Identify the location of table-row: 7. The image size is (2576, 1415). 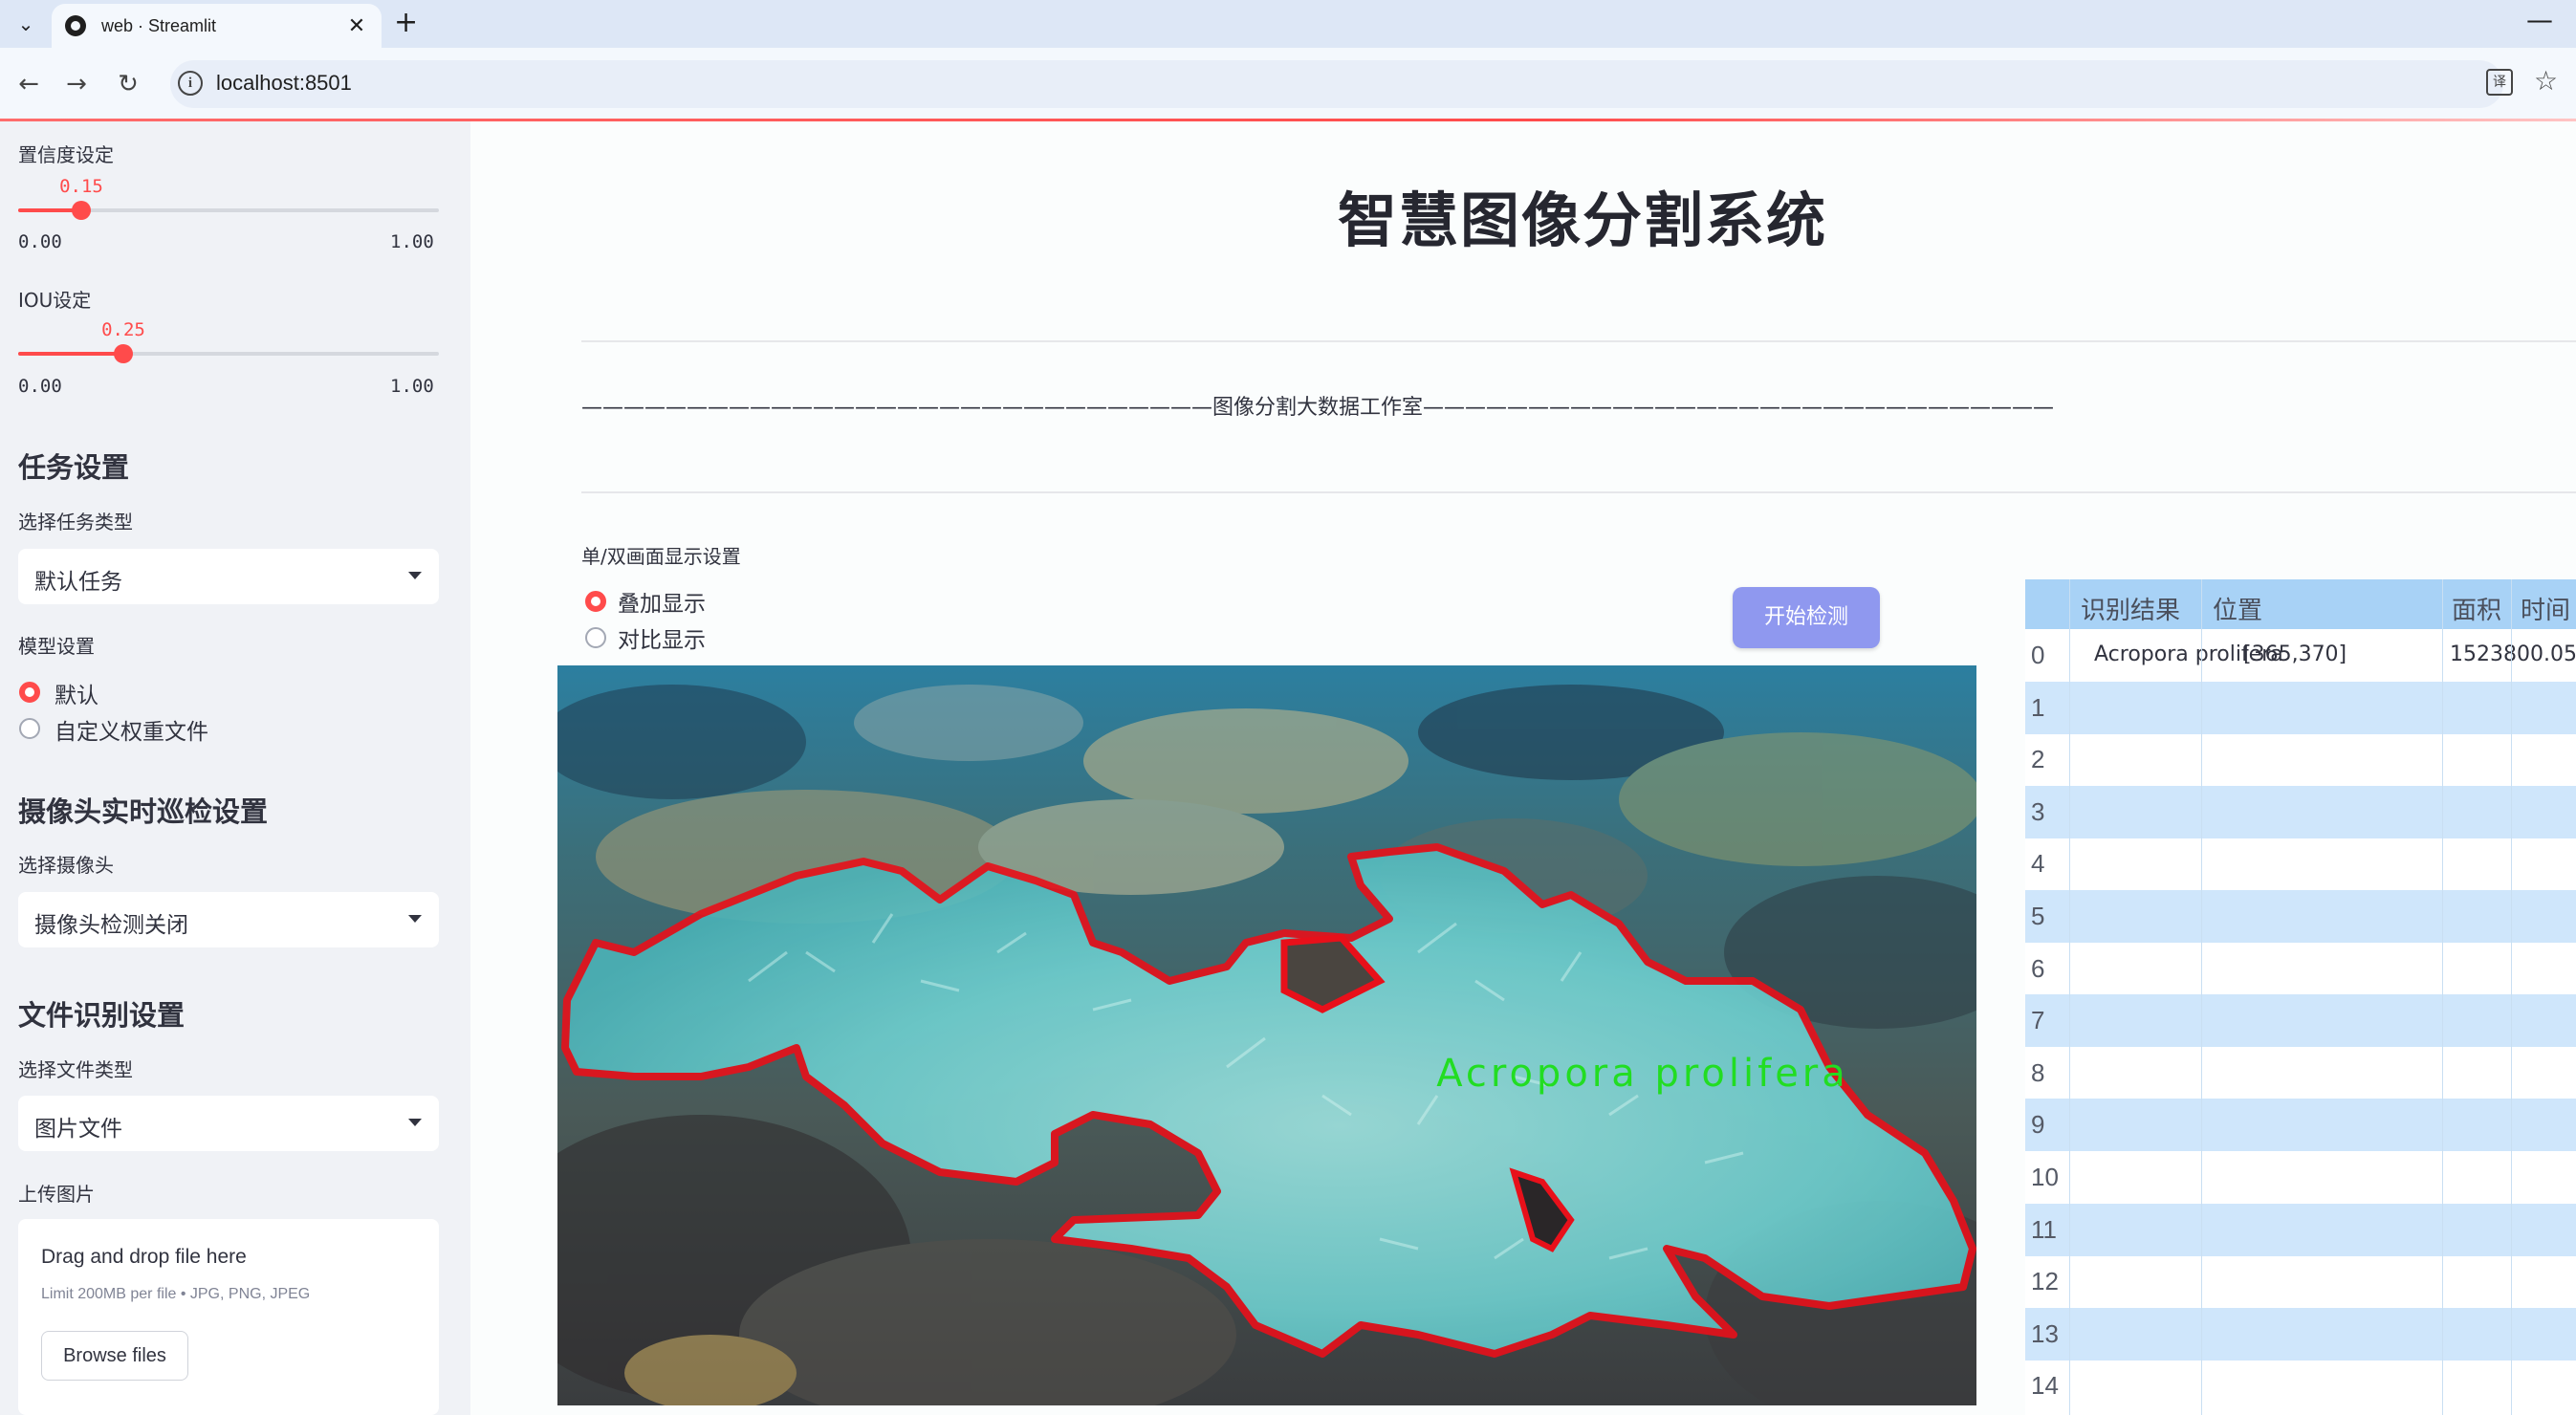
(2300, 1021).